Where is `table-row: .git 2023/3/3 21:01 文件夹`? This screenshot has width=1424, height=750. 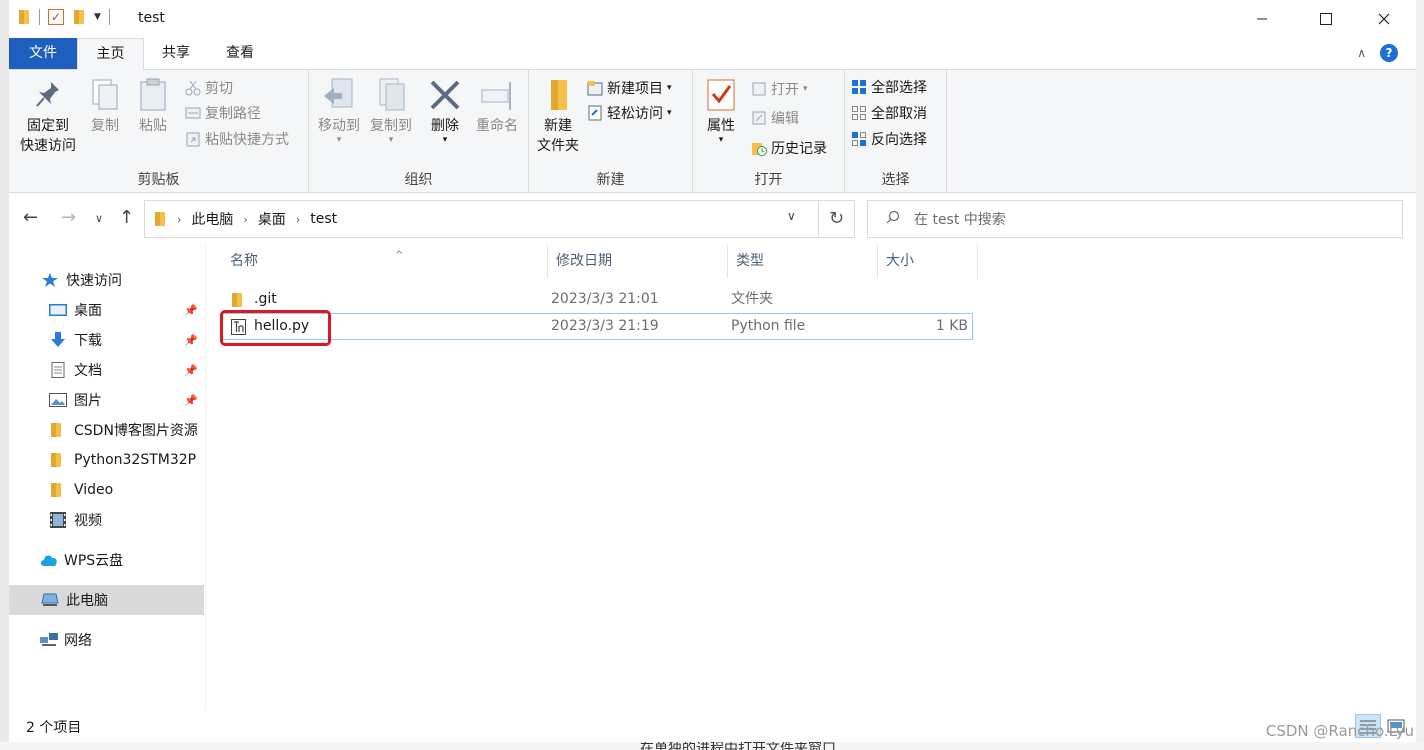
table-row: .git 2023/3/3 21:01 文件夹 is located at coordinates (596, 299).